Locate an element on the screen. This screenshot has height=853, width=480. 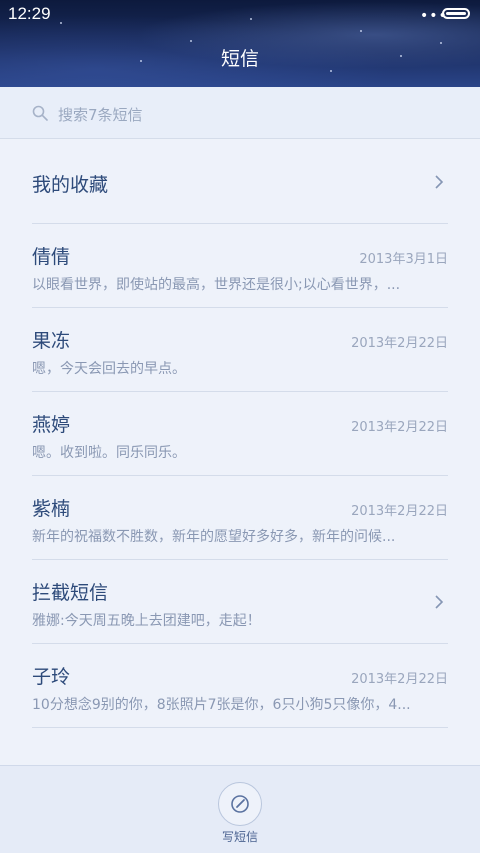
battery-icon is located at coordinates (456, 13).